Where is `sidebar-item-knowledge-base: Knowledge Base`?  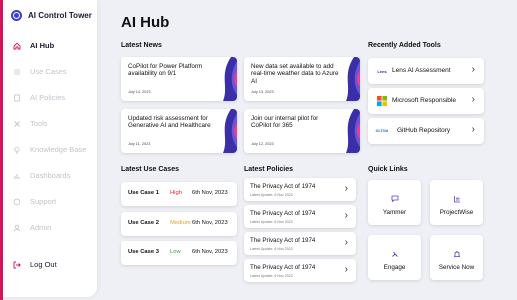 sidebar-item-knowledge-base: Knowledge Base is located at coordinates (49, 149).